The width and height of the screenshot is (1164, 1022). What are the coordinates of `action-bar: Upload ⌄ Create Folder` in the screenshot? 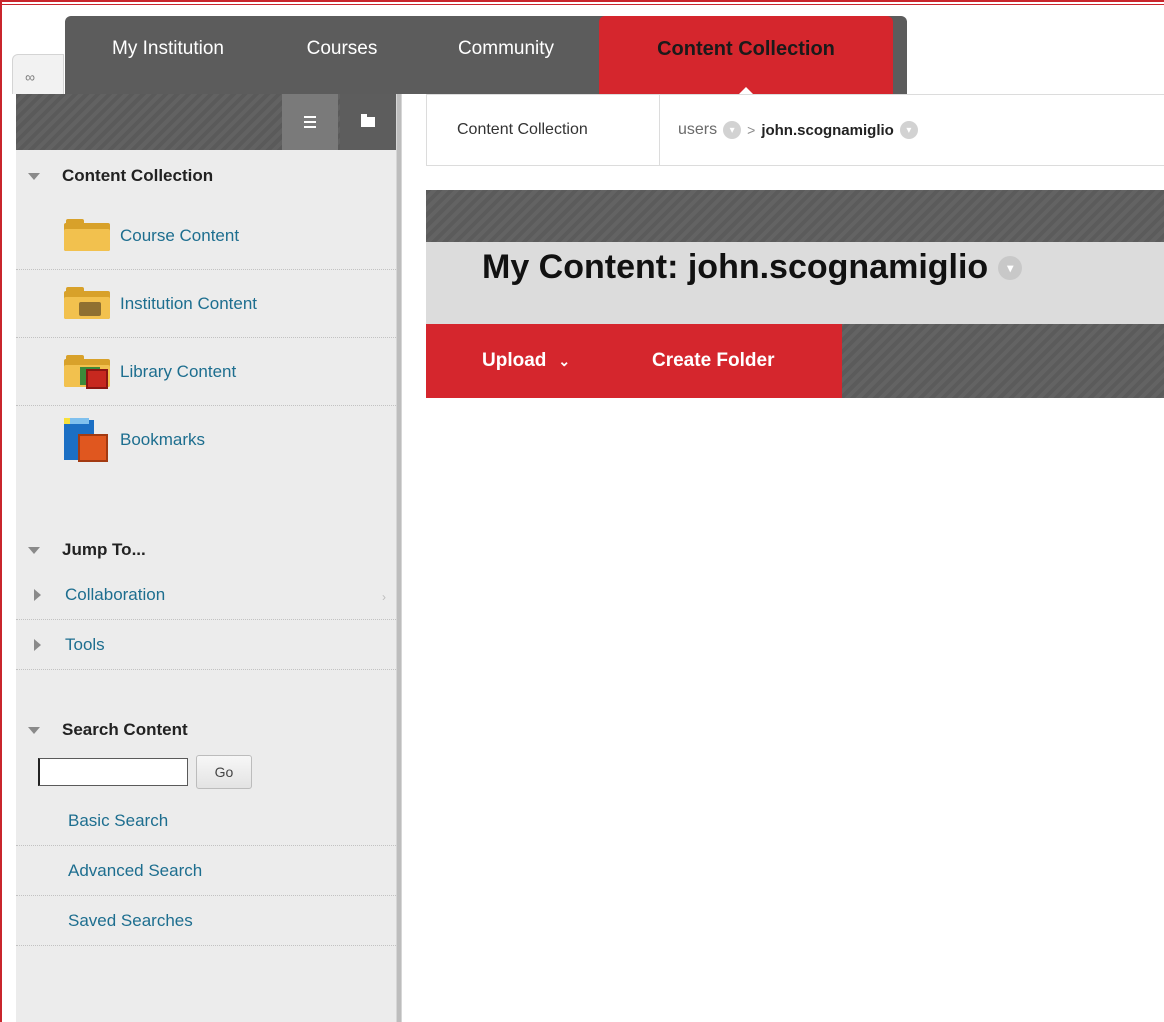 It's located at (795, 361).